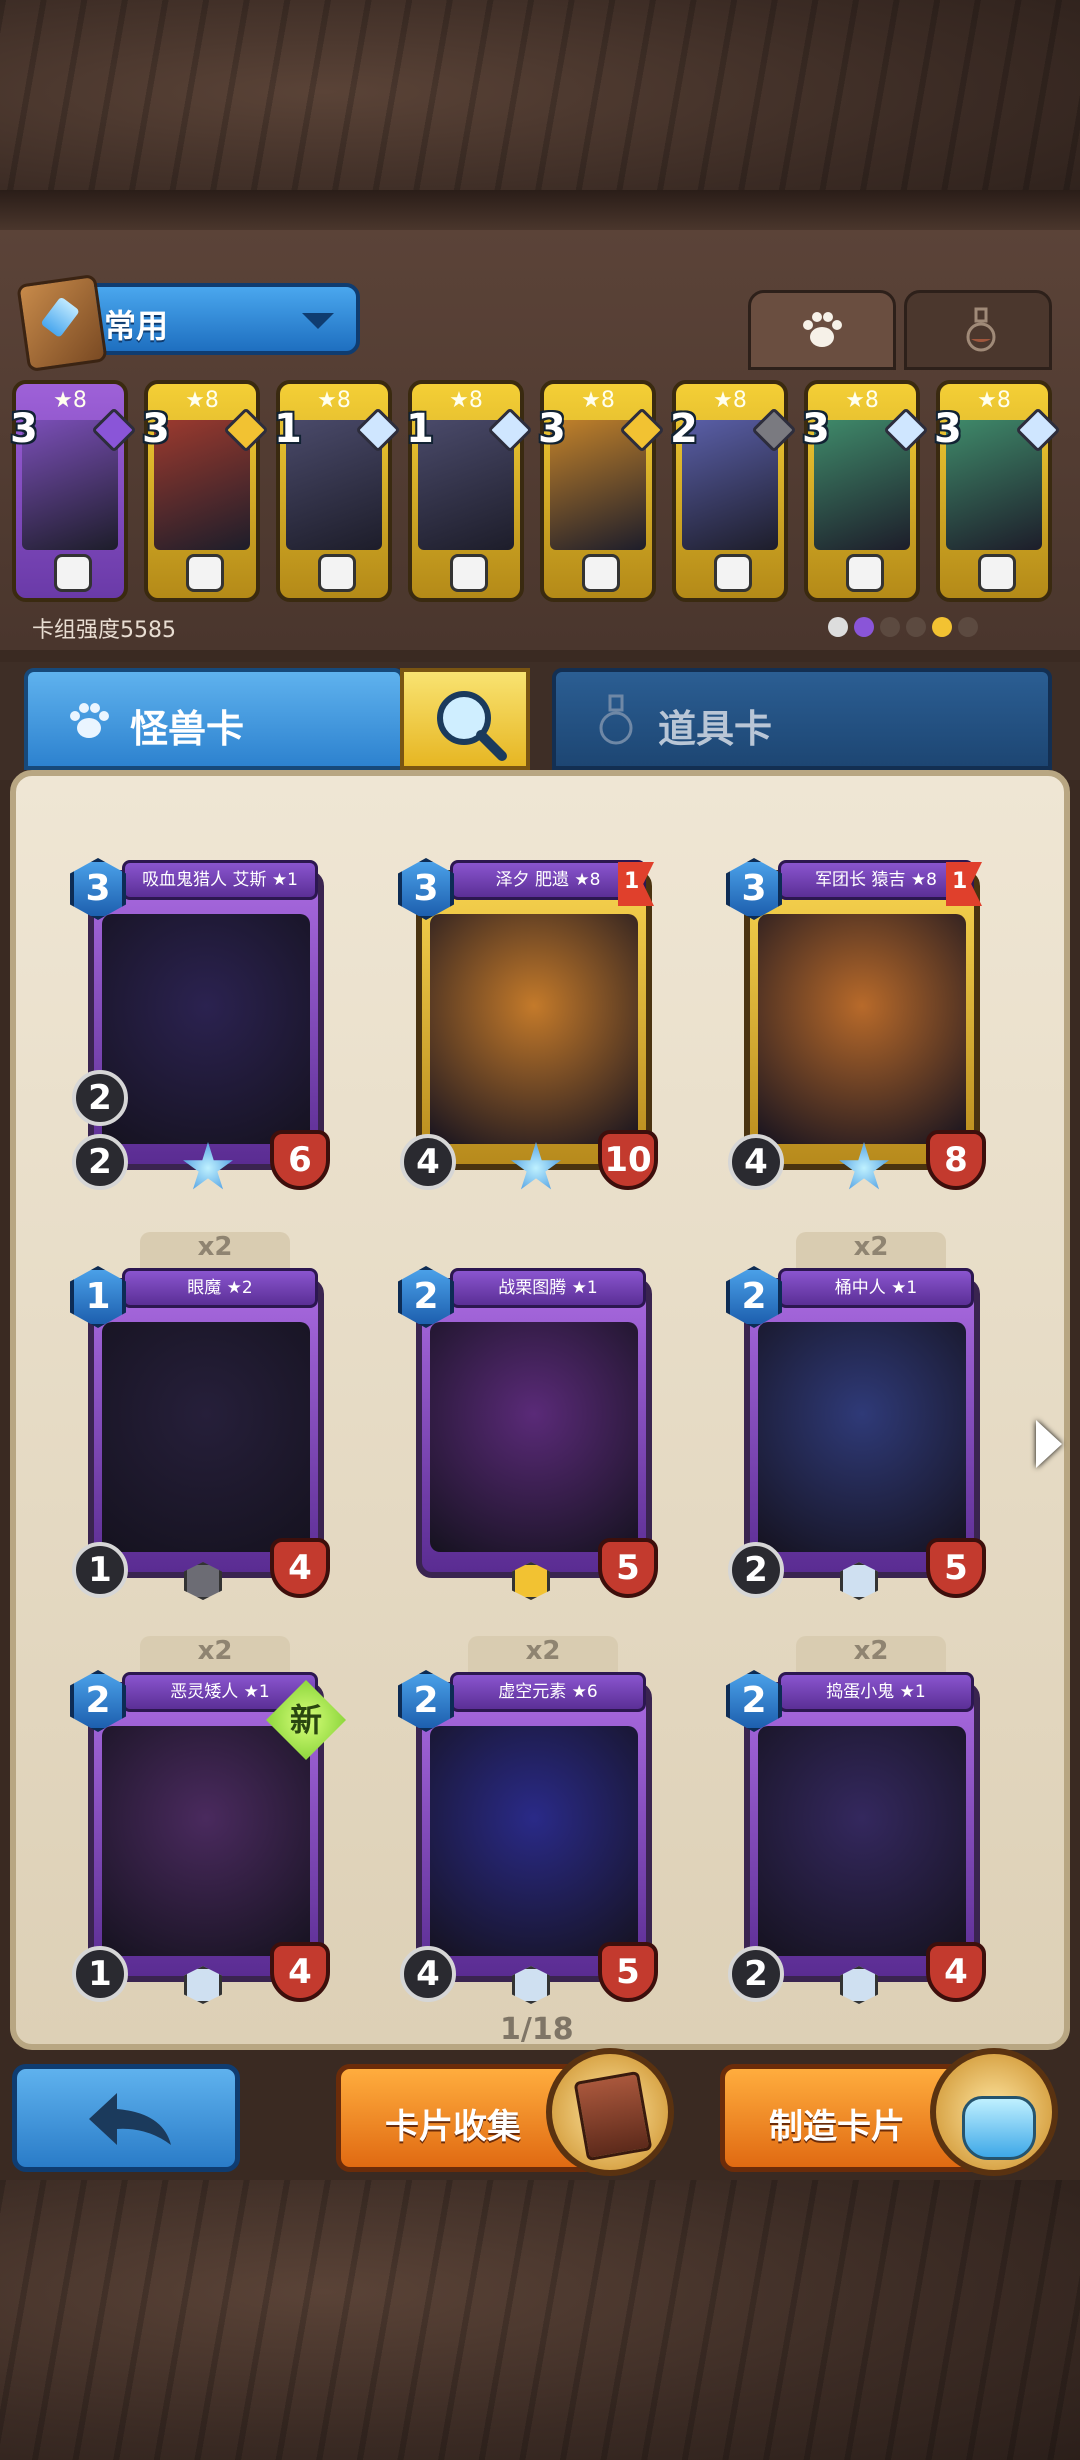 The height and width of the screenshot is (2460, 1080). I want to click on search-icon, so click(472, 726).